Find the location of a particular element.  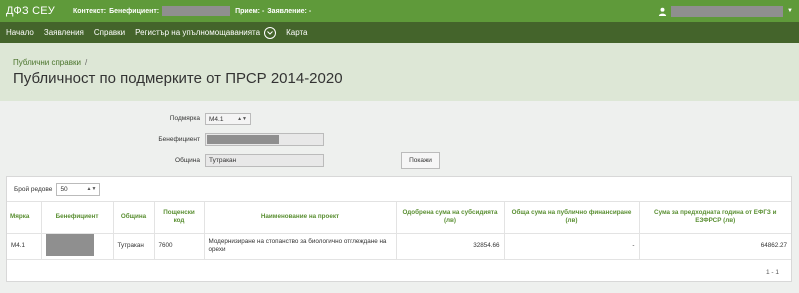

cell-postal-code: 7600 is located at coordinates (179, 246).